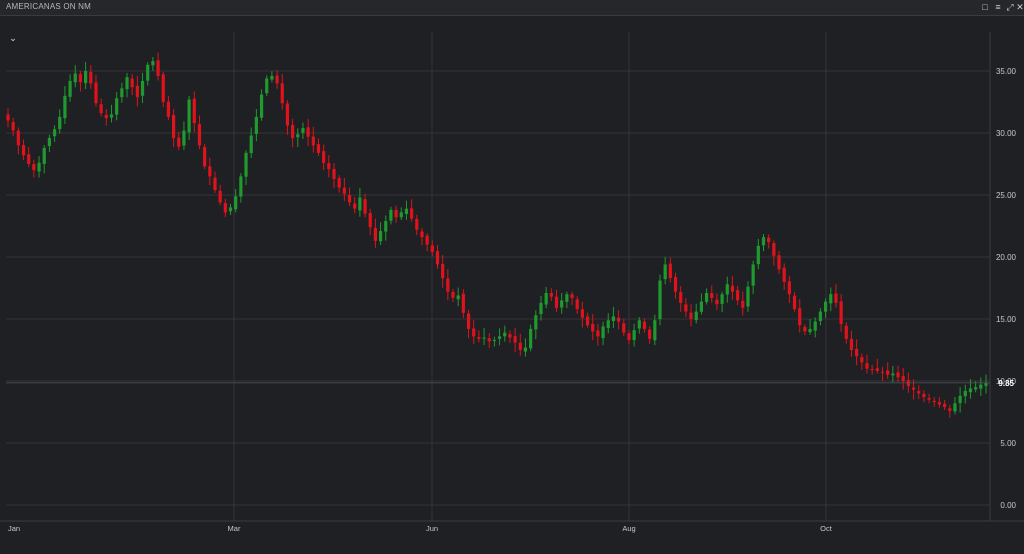 The image size is (1024, 554). I want to click on restore-icon: □, so click(985, 7).